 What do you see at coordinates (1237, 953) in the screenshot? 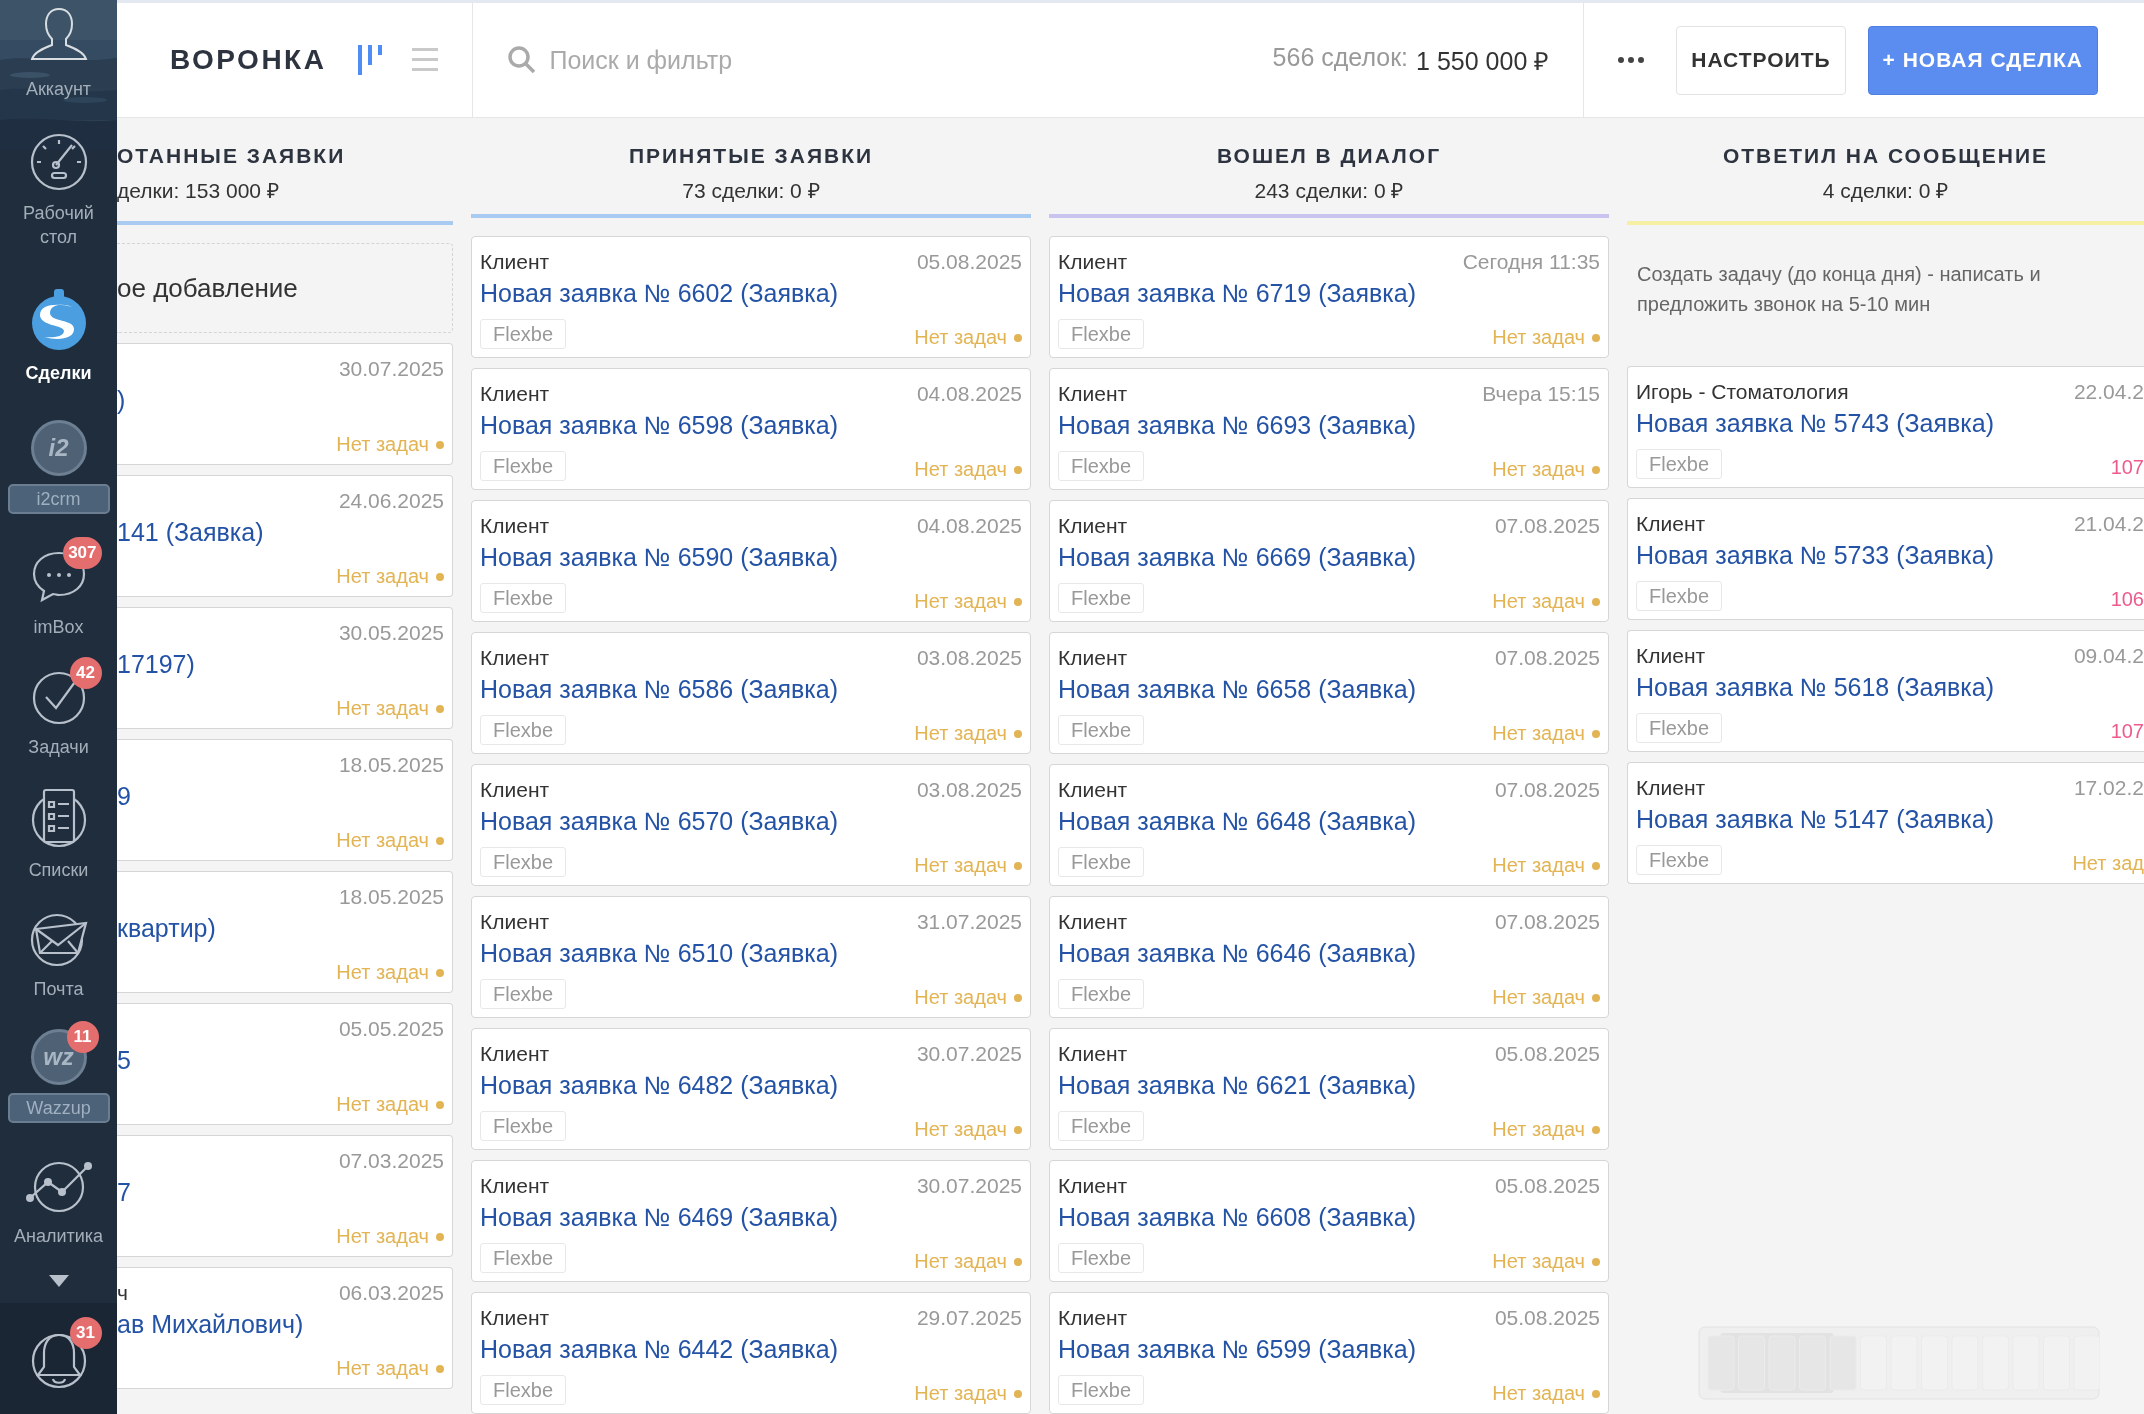
I see `deal-link: Новая заявка № 6646 (Заявка)` at bounding box center [1237, 953].